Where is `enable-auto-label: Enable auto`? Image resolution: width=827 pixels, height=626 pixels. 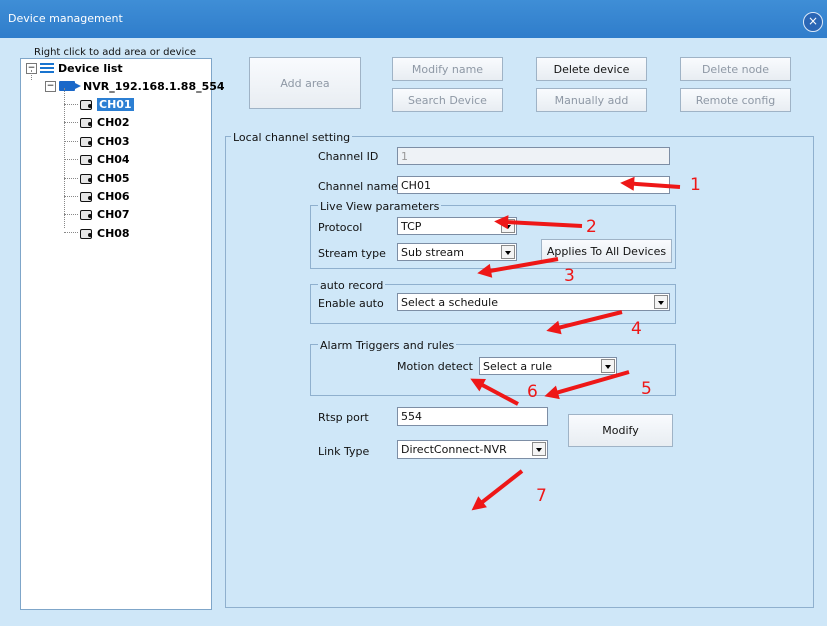 enable-auto-label: Enable auto is located at coordinates (351, 303).